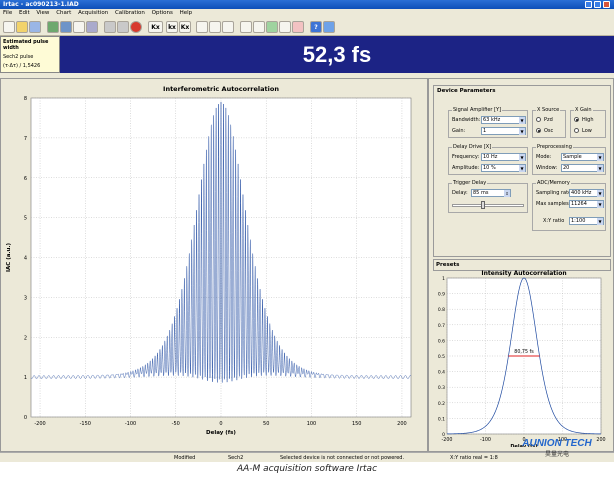  What do you see at coordinates (176, 424) in the screenshot?
I see `x-tick-label: -50` at bounding box center [176, 424].